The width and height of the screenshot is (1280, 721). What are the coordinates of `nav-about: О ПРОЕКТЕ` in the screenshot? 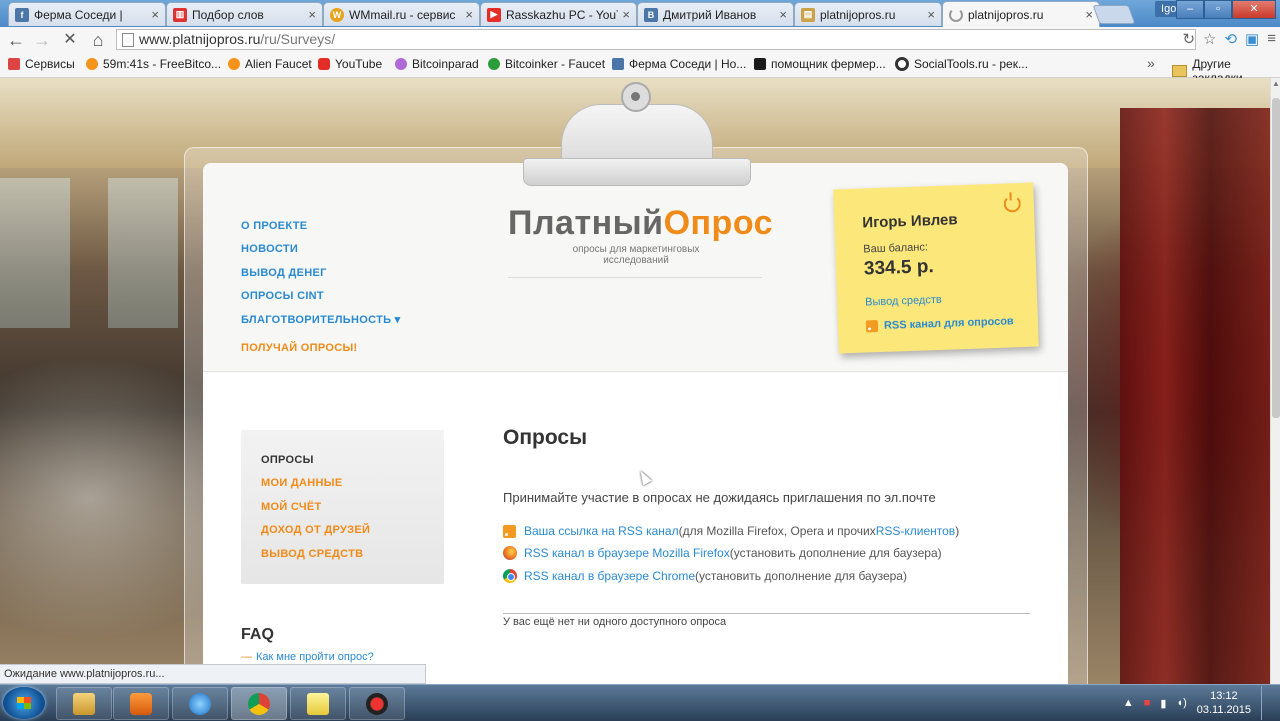 It's located at (274, 226).